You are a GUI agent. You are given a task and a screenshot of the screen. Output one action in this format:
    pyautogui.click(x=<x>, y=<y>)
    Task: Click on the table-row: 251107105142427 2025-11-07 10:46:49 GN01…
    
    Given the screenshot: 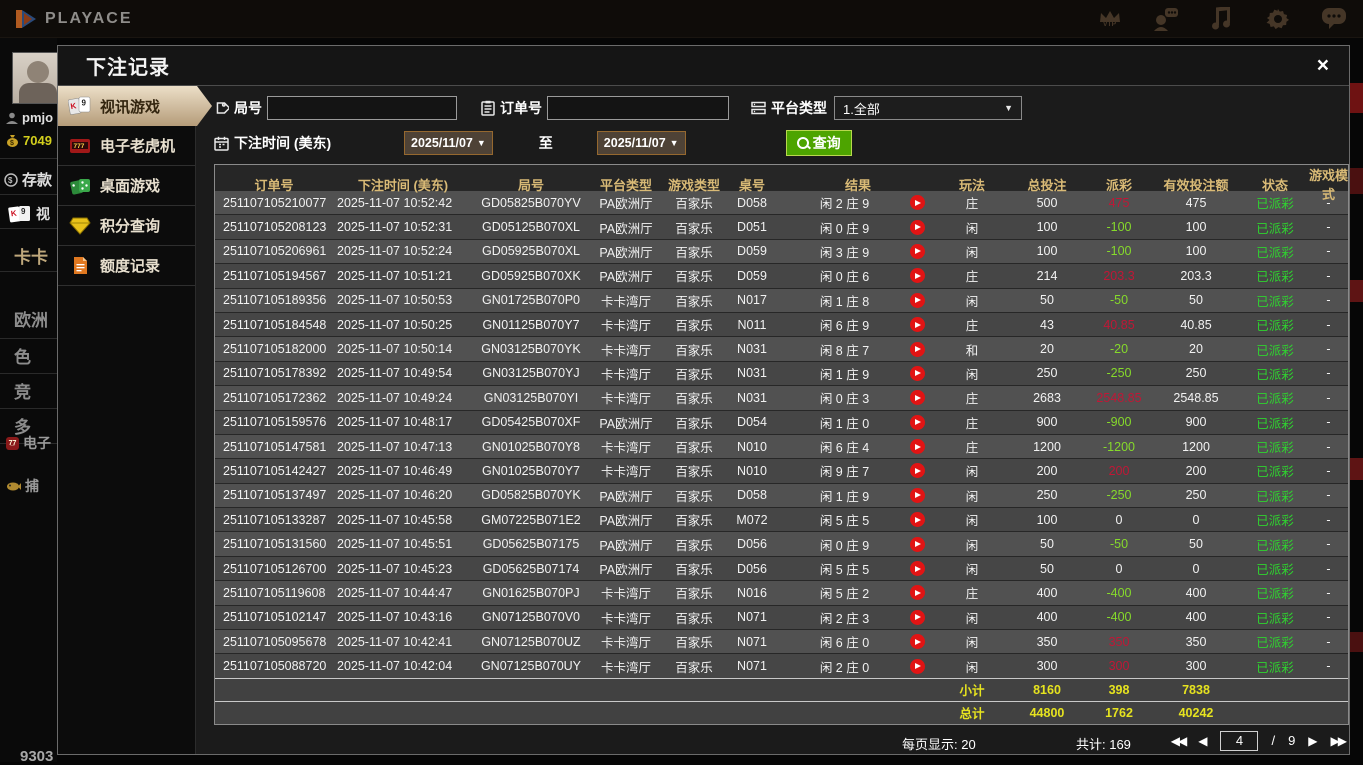 What is the action you would take?
    pyautogui.click(x=781, y=470)
    